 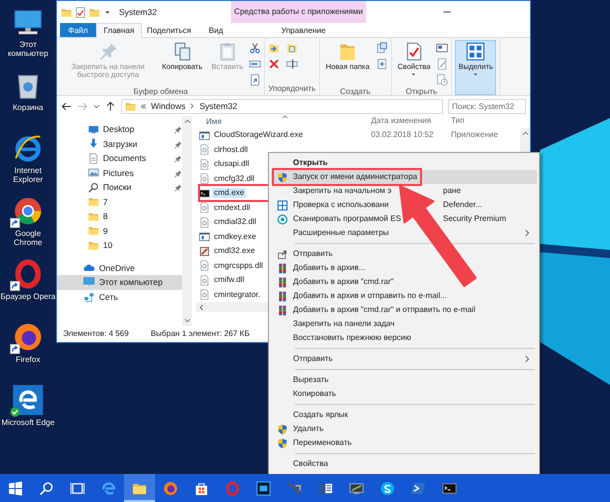 I want to click on monitor-icon, so click(x=356, y=488).